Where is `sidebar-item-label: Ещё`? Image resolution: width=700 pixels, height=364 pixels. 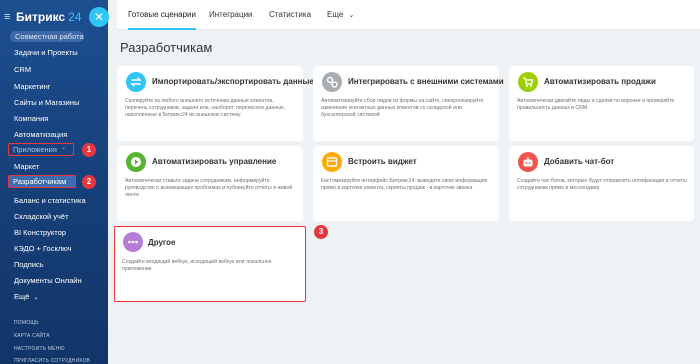 sidebar-item-label: Ещё is located at coordinates (22, 296).